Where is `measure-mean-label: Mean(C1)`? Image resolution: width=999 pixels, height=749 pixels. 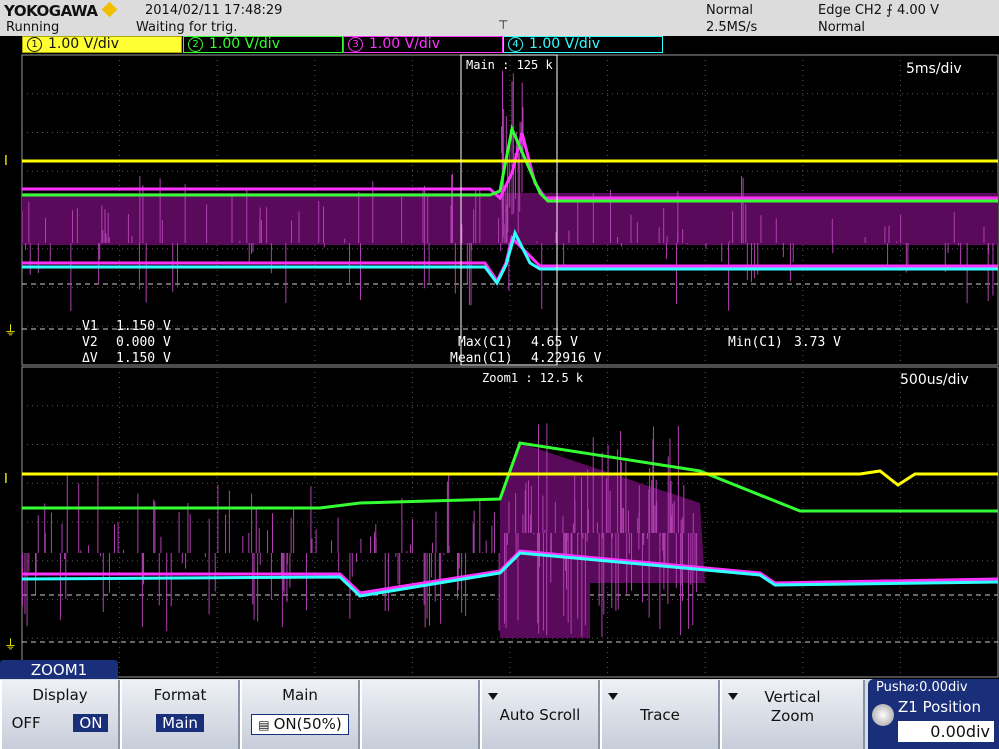
measure-mean-label: Mean(C1) is located at coordinates (481, 358).